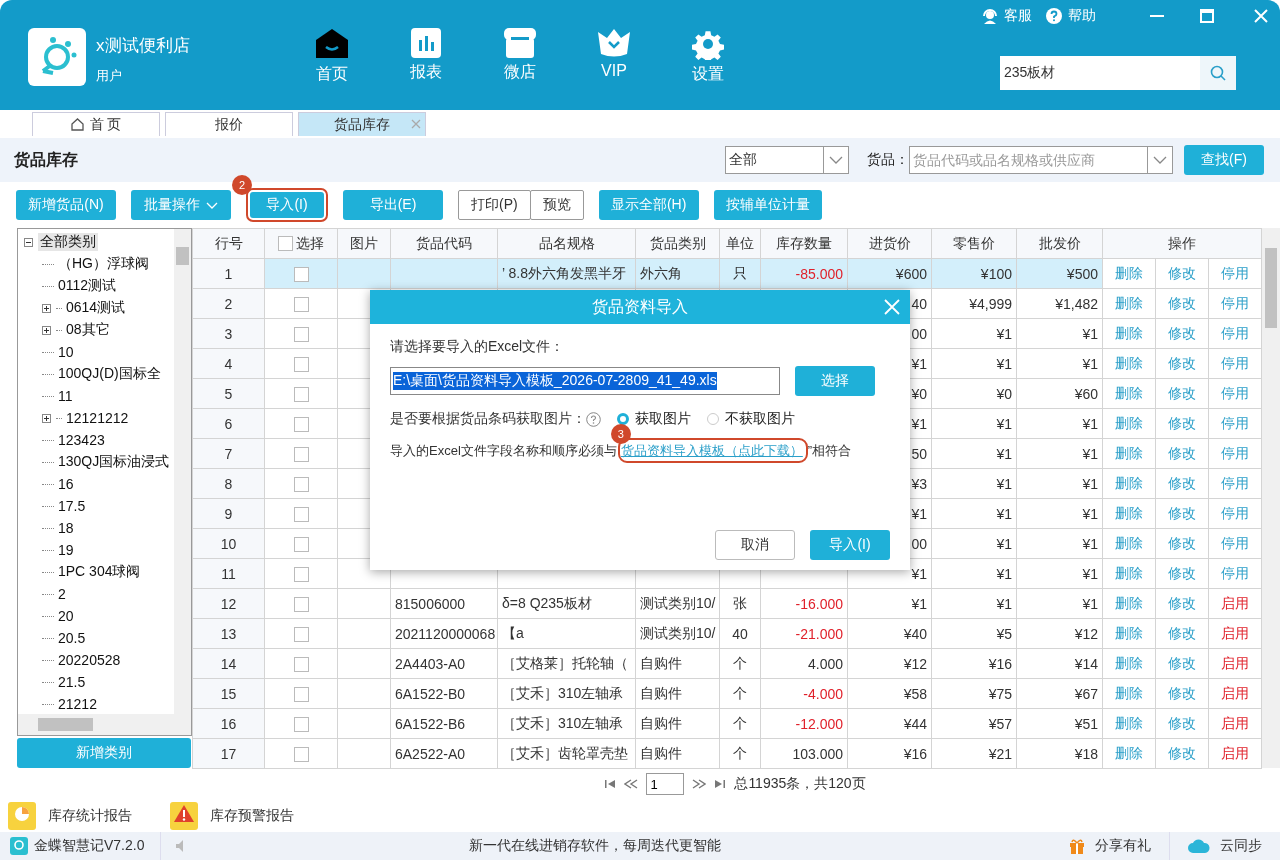 This screenshot has height=860, width=1280. I want to click on tree-item: 20, so click(66, 616).